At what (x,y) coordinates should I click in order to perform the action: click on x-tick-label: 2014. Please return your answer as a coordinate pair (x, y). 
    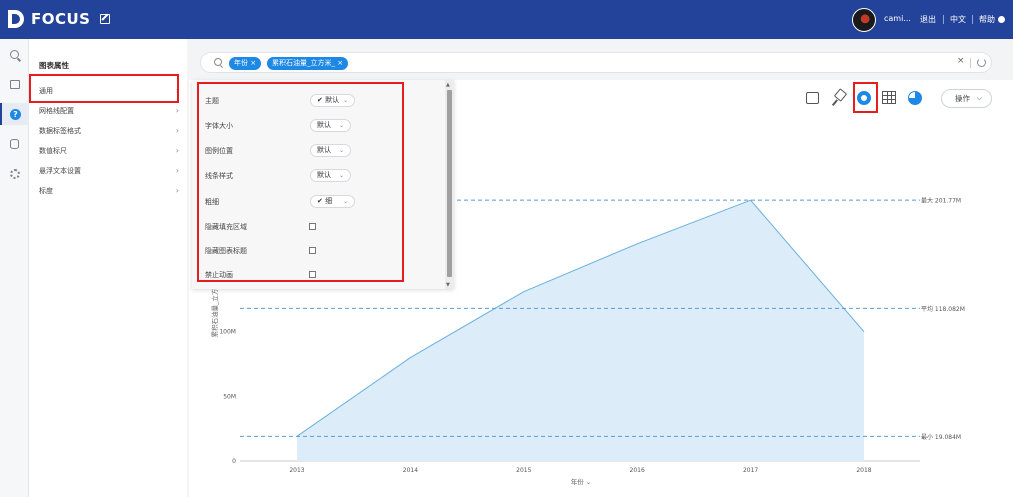
    Looking at the image, I should click on (410, 470).